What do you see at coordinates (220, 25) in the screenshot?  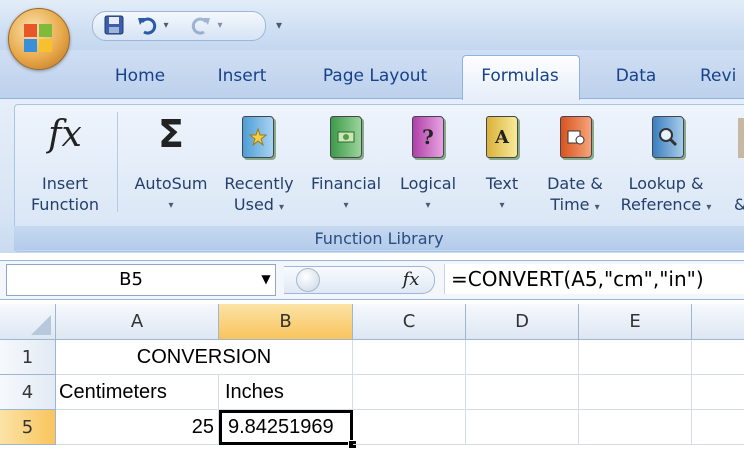 I see `redo-dropdown-icon: ▾` at bounding box center [220, 25].